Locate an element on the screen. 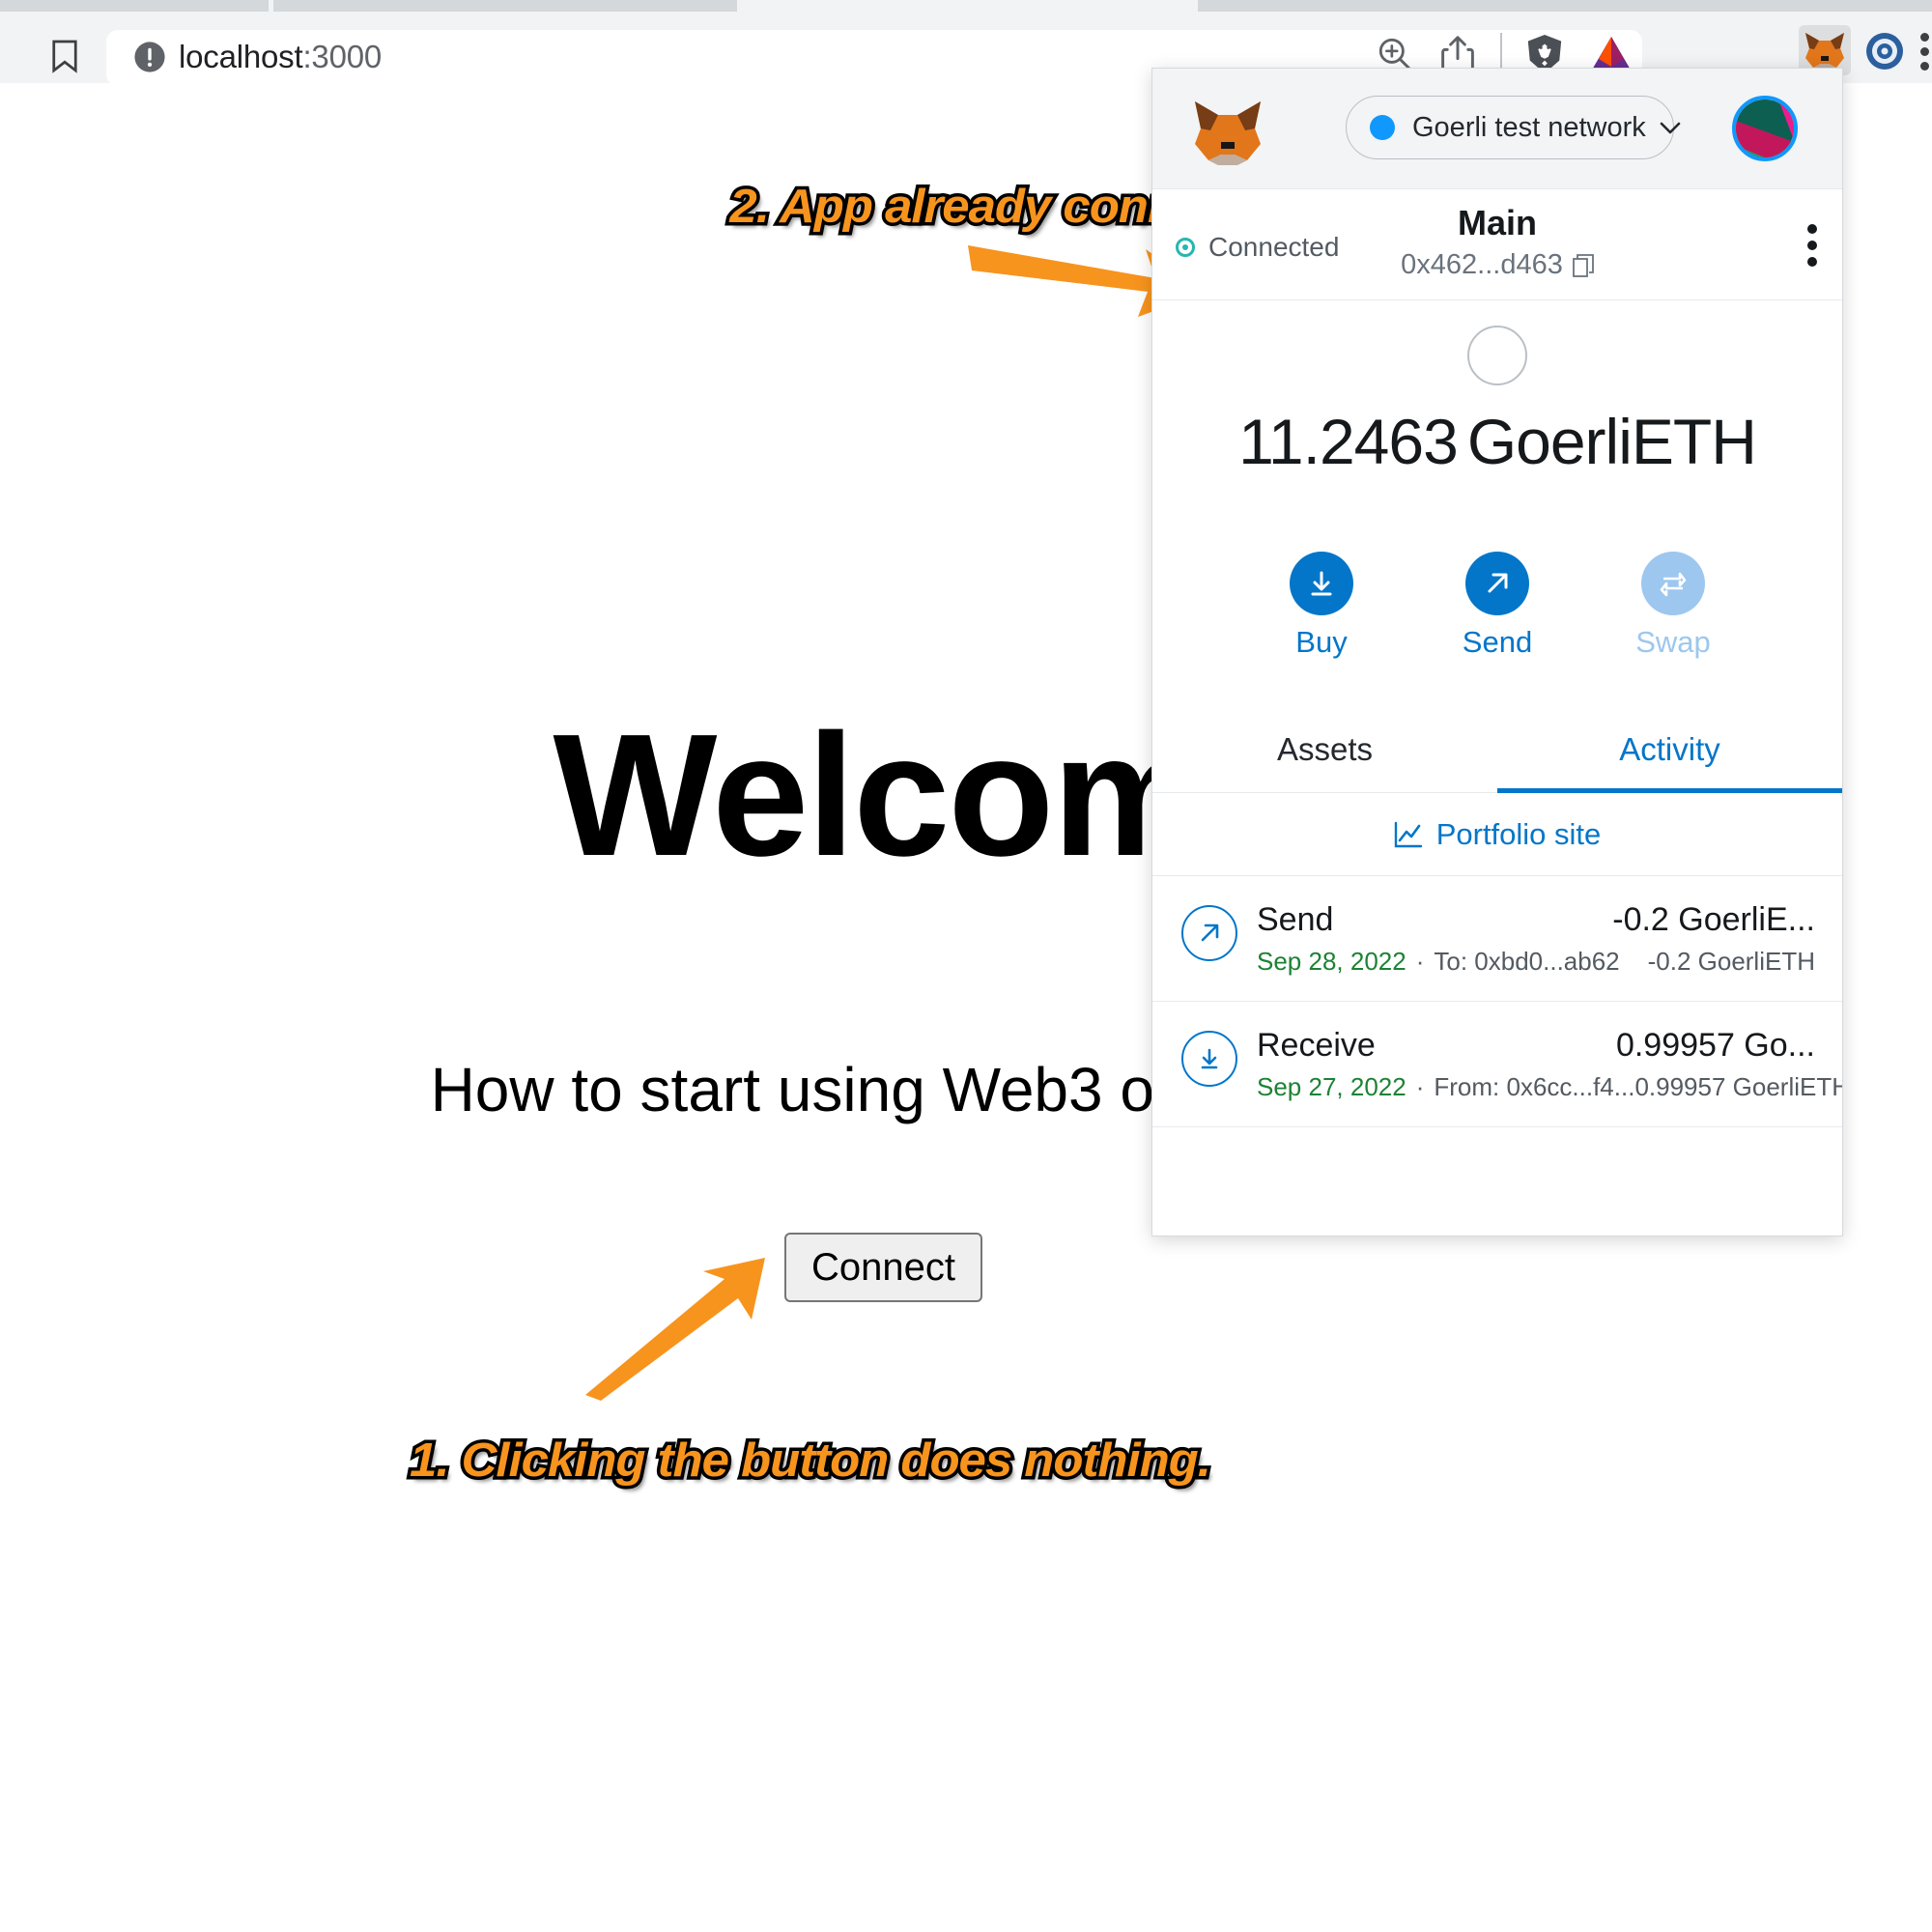 This screenshot has width=1932, height=1932. transaction-counterparty: To: 0xbd0...ab62 is located at coordinates (1527, 961).